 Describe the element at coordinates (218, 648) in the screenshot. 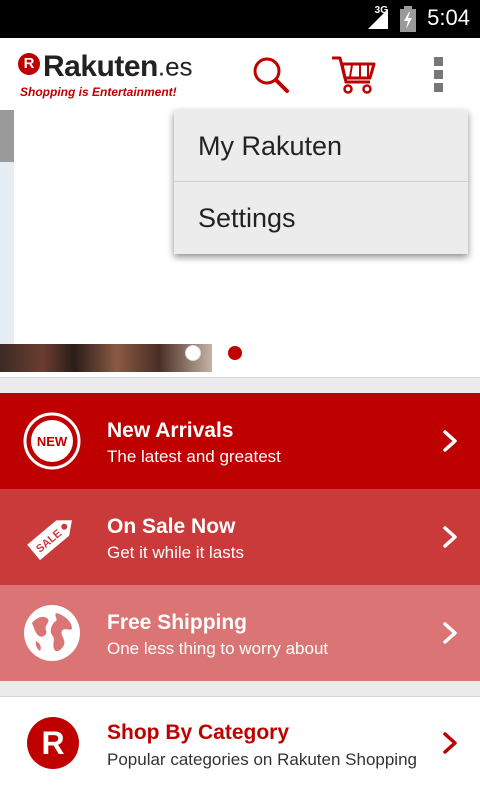

I see `promo-subtitle: One less thing to worry about` at that location.